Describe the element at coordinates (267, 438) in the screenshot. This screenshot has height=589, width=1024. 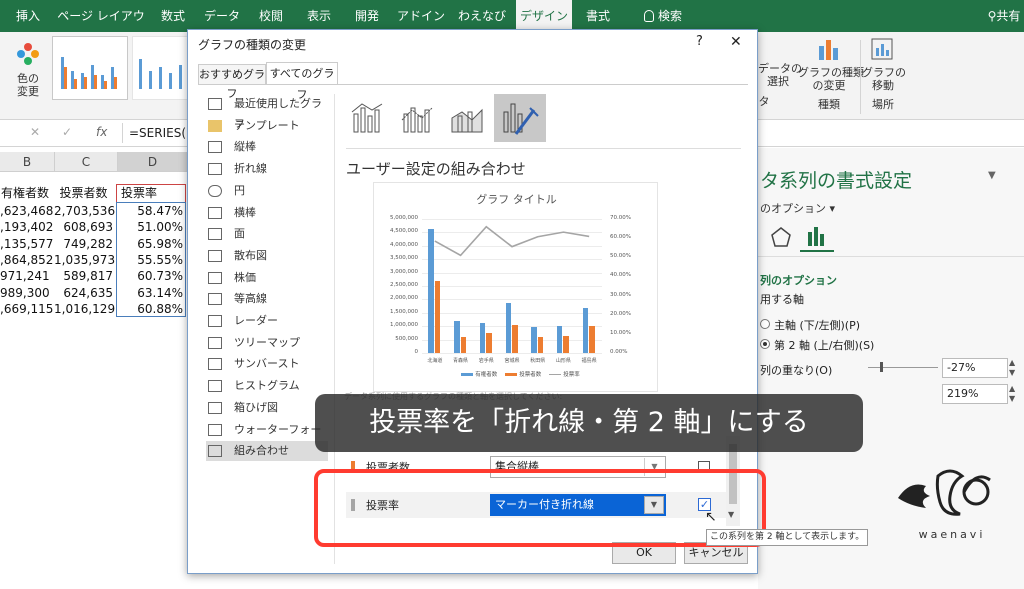
I see `sidebar-item-waterfall: ウォーターフォール` at that location.